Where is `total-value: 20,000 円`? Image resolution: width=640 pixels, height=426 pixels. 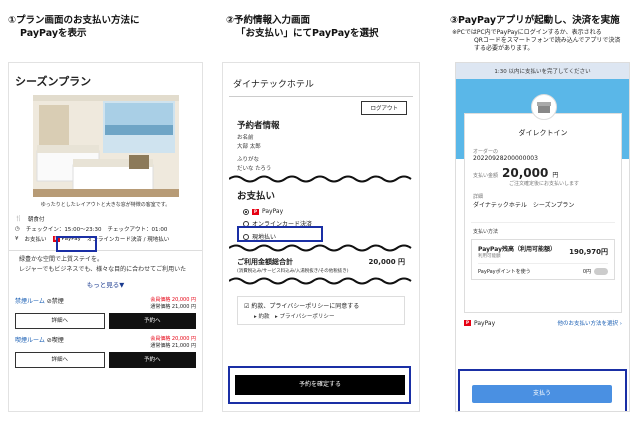
total-value: 20,000 円 is located at coordinates (386, 262).